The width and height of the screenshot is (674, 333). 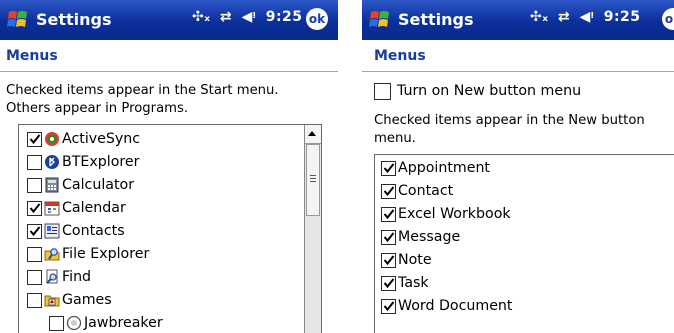 I want to click on file-explorer-icon, so click(x=52, y=254).